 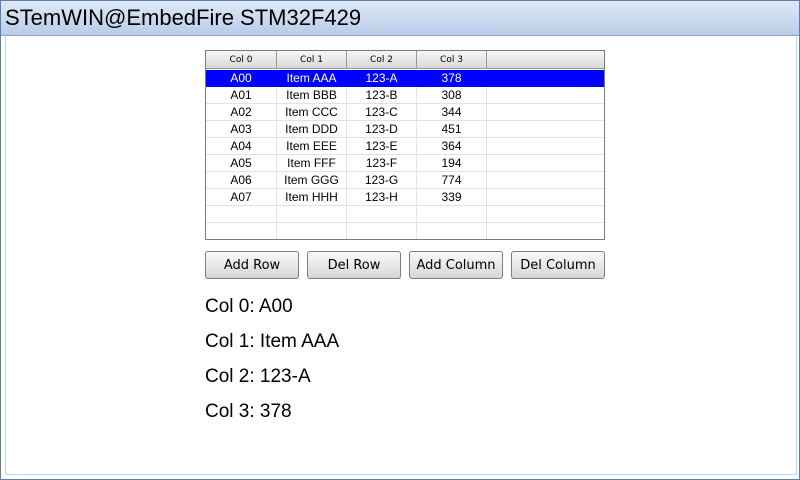 What do you see at coordinates (241, 180) in the screenshot?
I see `table-cell: A06` at bounding box center [241, 180].